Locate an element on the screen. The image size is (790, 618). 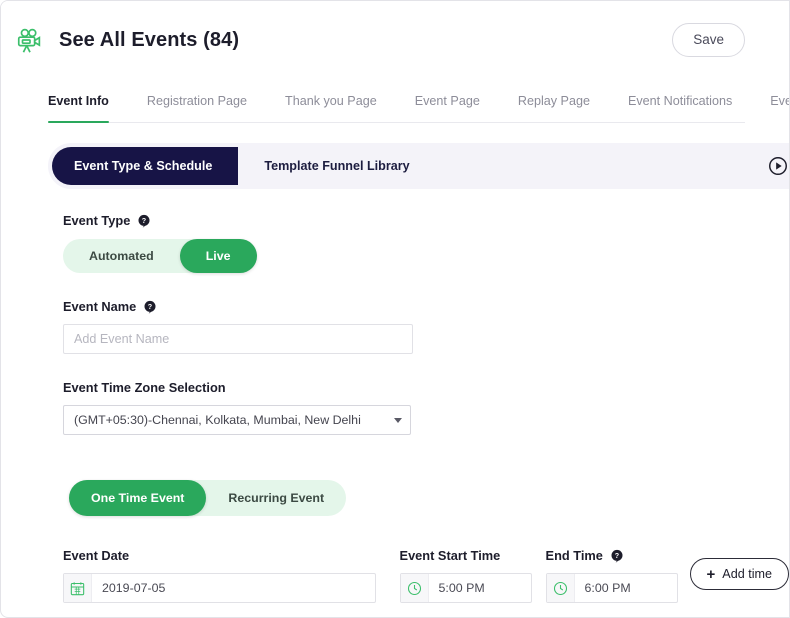
video-camera-icon is located at coordinates (30, 40).